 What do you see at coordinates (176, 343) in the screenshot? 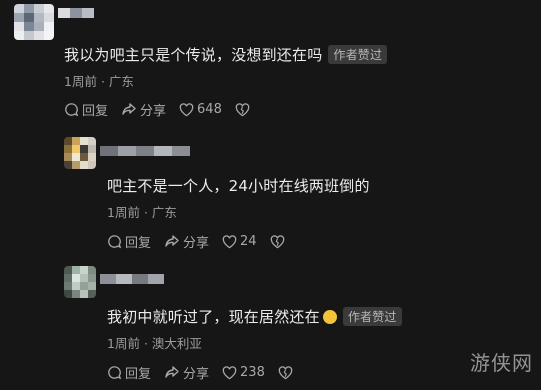
I see `comment-location: 澳大利亚` at bounding box center [176, 343].